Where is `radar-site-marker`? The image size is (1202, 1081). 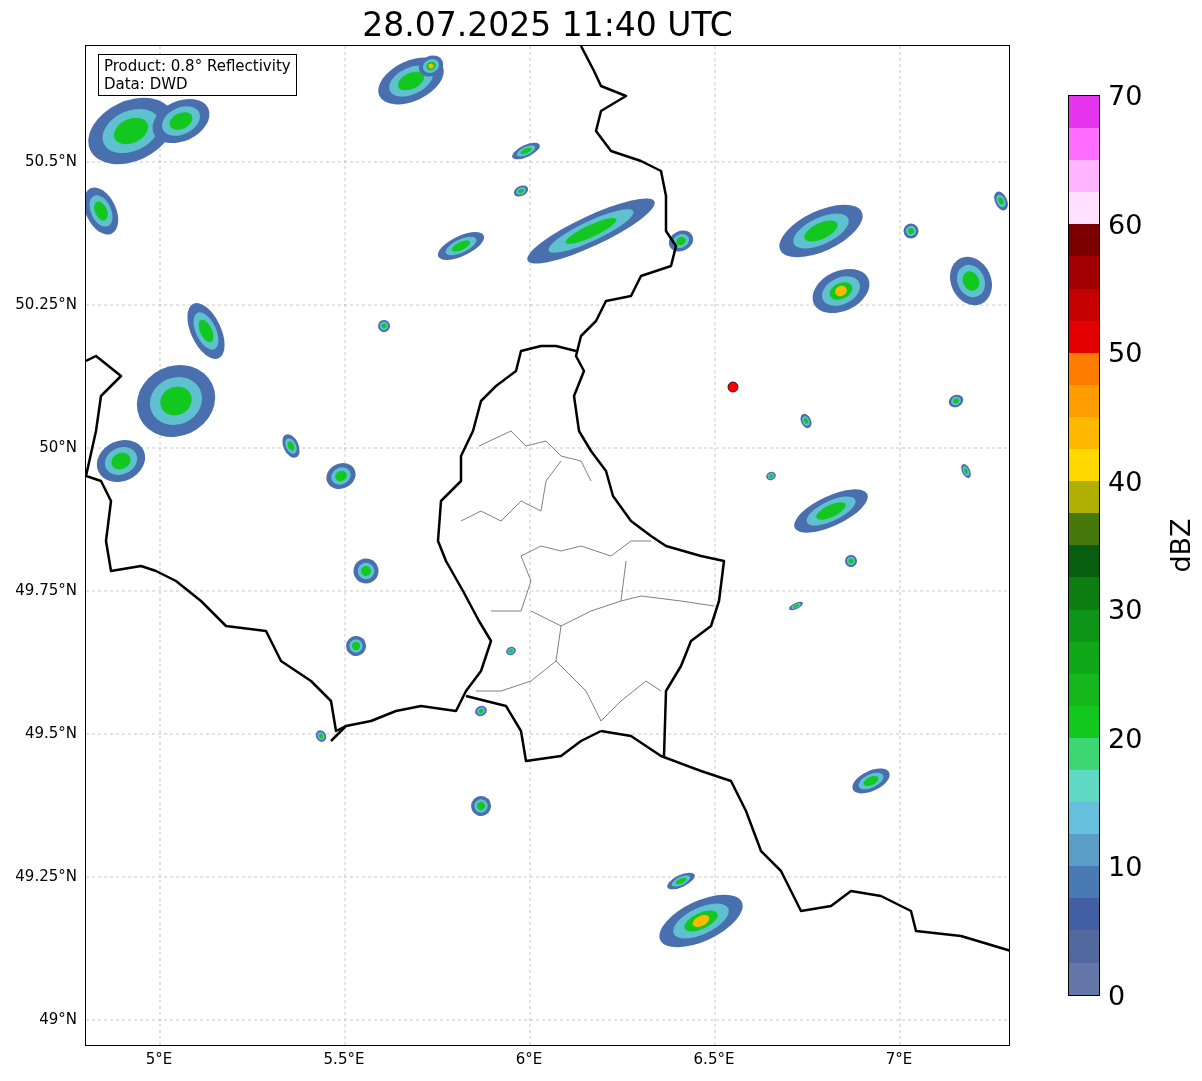
radar-site-marker is located at coordinates (733, 387).